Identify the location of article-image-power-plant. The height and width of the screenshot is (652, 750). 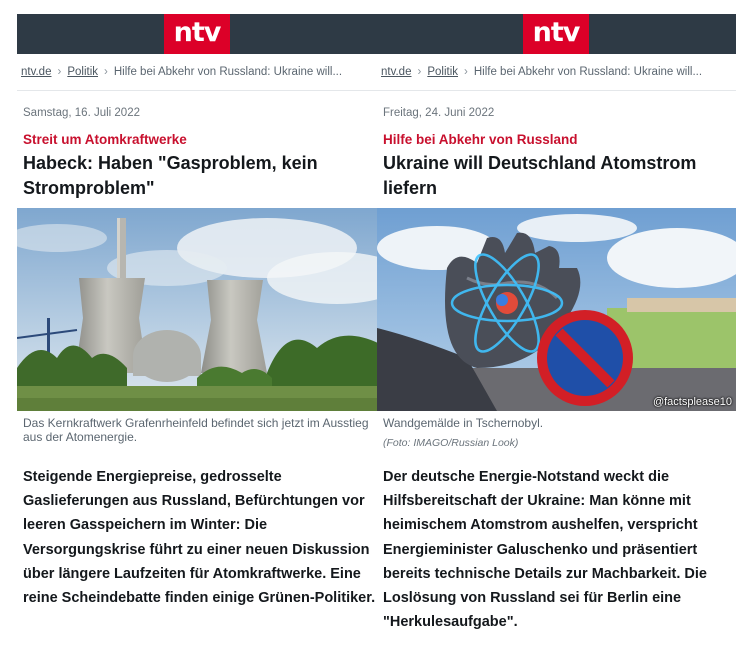
(197, 309).